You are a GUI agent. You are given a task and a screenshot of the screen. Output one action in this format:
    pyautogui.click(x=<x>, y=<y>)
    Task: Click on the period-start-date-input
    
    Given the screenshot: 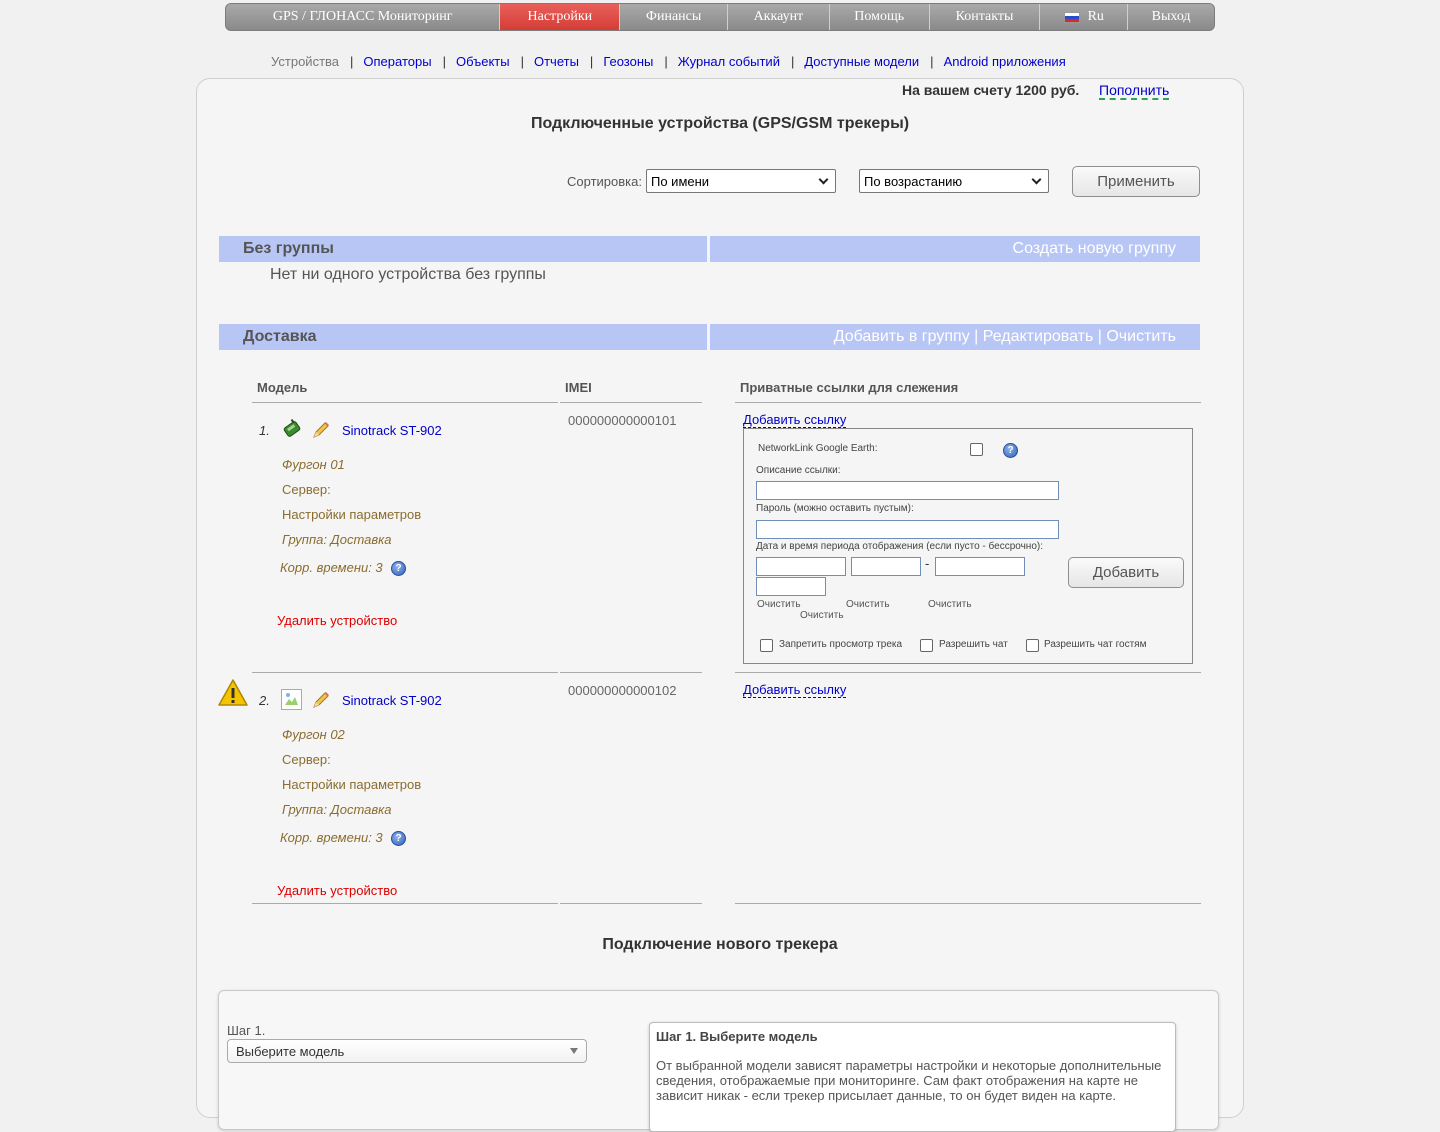 What is the action you would take?
    pyautogui.click(x=801, y=566)
    